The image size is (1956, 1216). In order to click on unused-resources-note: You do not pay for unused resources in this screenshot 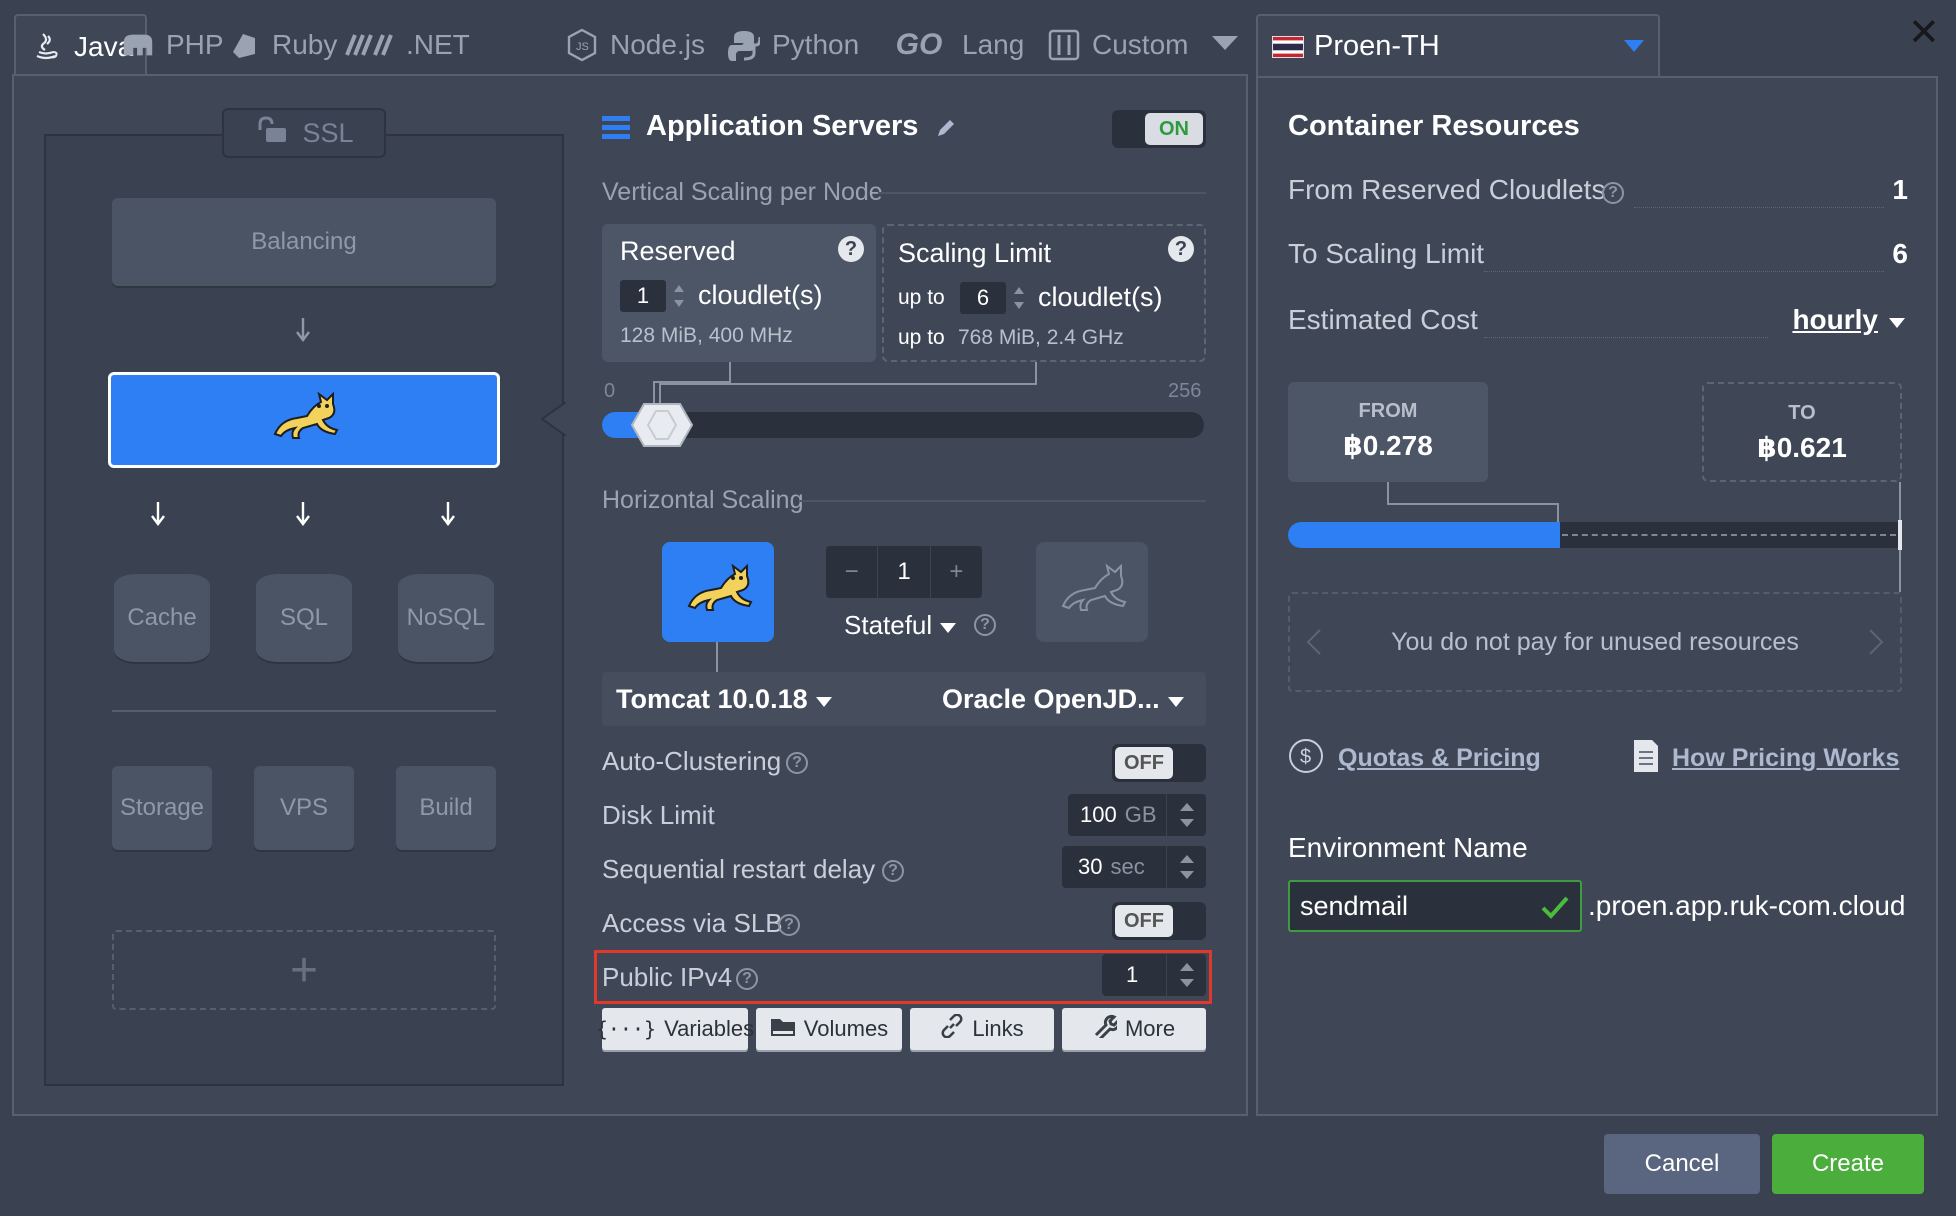, I will do `click(1595, 642)`.